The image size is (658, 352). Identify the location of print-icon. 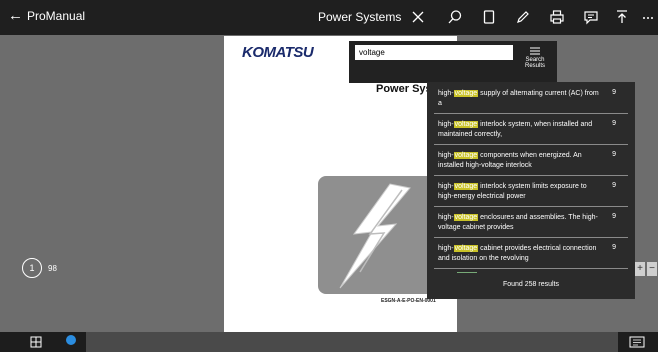
(557, 17).